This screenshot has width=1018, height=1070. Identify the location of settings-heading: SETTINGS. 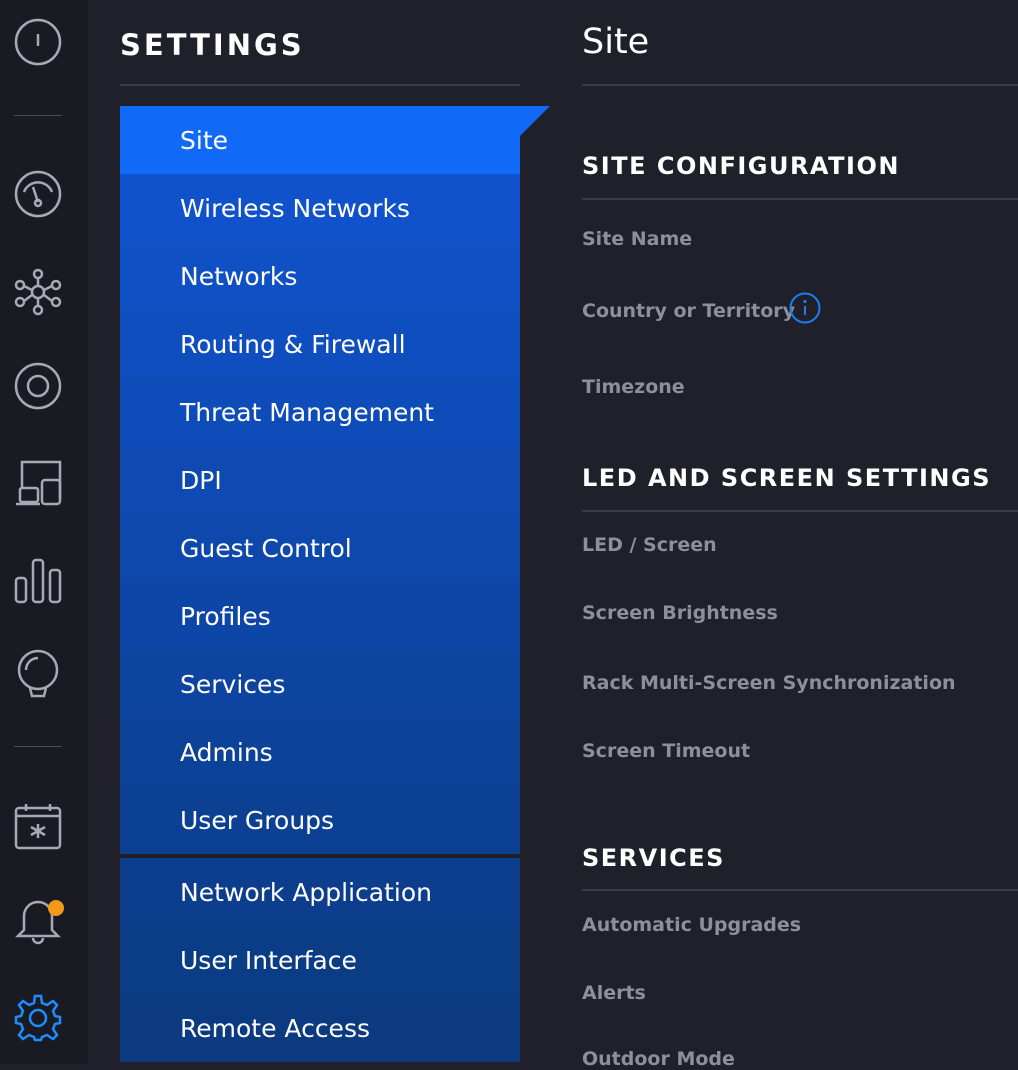
(212, 45).